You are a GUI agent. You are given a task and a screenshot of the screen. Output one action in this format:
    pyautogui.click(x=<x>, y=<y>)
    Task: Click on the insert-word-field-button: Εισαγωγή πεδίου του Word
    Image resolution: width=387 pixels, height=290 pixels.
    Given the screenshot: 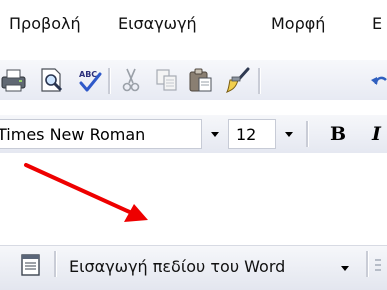 What is the action you would take?
    pyautogui.click(x=213, y=267)
    